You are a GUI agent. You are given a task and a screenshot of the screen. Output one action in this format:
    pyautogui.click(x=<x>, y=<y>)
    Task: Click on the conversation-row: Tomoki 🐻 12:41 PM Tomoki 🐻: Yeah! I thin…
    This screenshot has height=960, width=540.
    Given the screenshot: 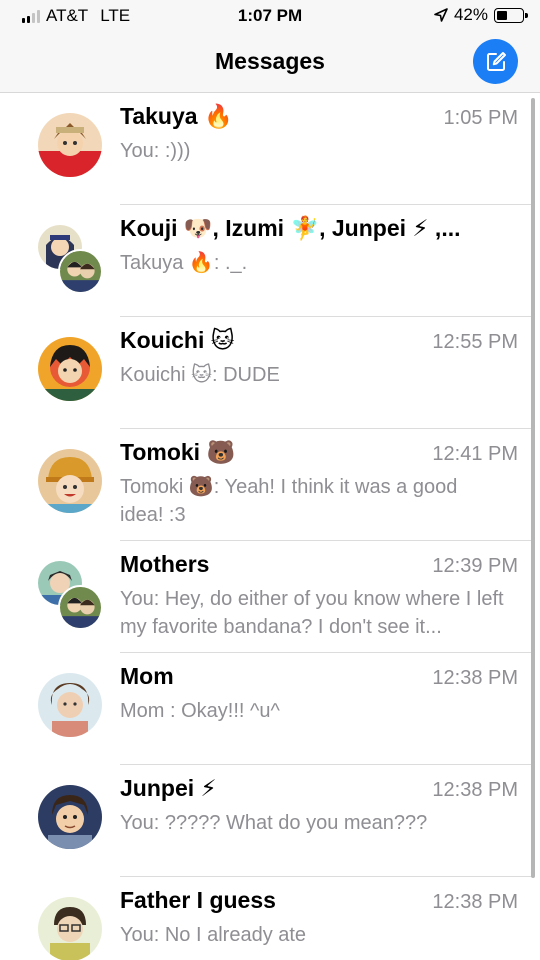 What is the action you would take?
    pyautogui.click(x=270, y=485)
    